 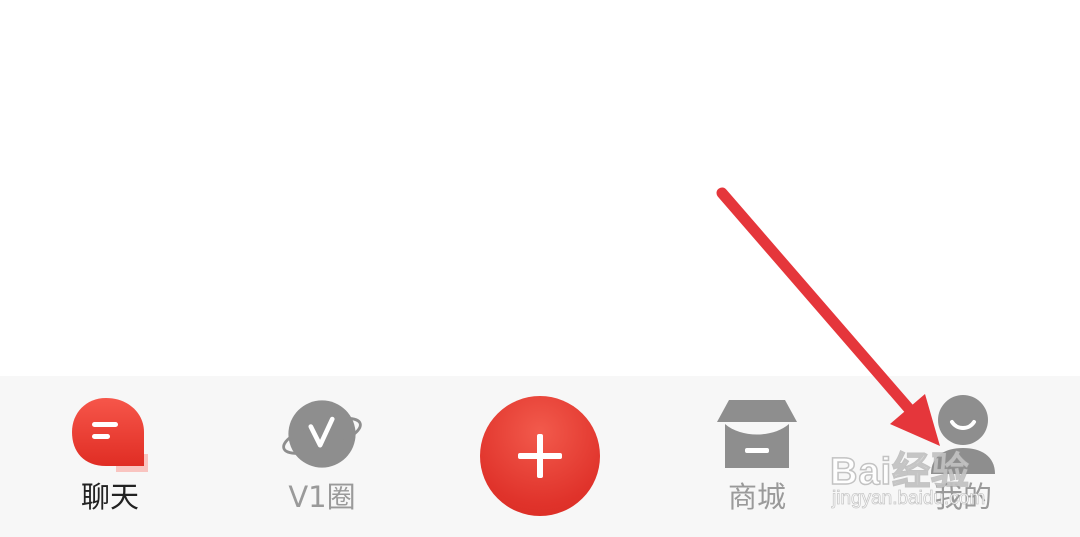 I want to click on tab-label: 聊天, so click(x=109, y=497).